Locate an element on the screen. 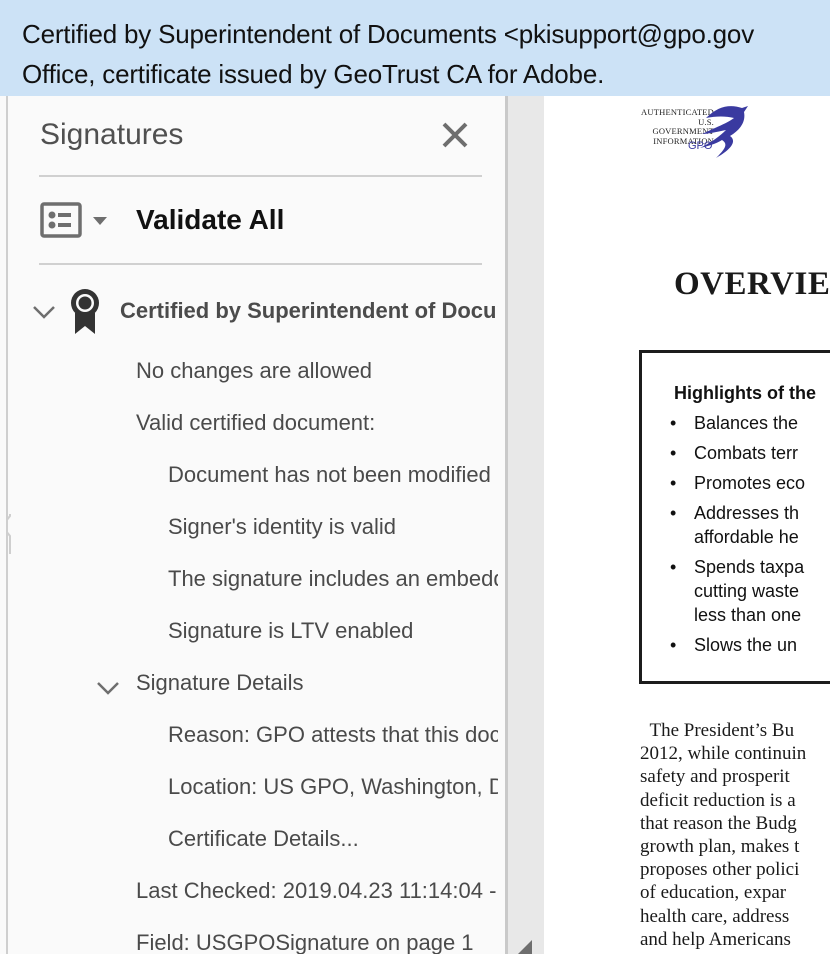 The height and width of the screenshot is (954, 830). highlight-line: Spends taxpa is located at coordinates (749, 567).